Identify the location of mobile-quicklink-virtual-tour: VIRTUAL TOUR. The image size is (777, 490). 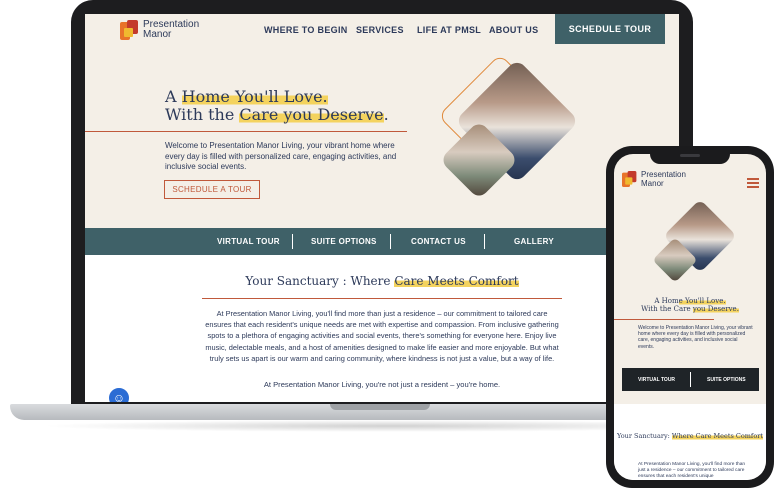
(656, 380).